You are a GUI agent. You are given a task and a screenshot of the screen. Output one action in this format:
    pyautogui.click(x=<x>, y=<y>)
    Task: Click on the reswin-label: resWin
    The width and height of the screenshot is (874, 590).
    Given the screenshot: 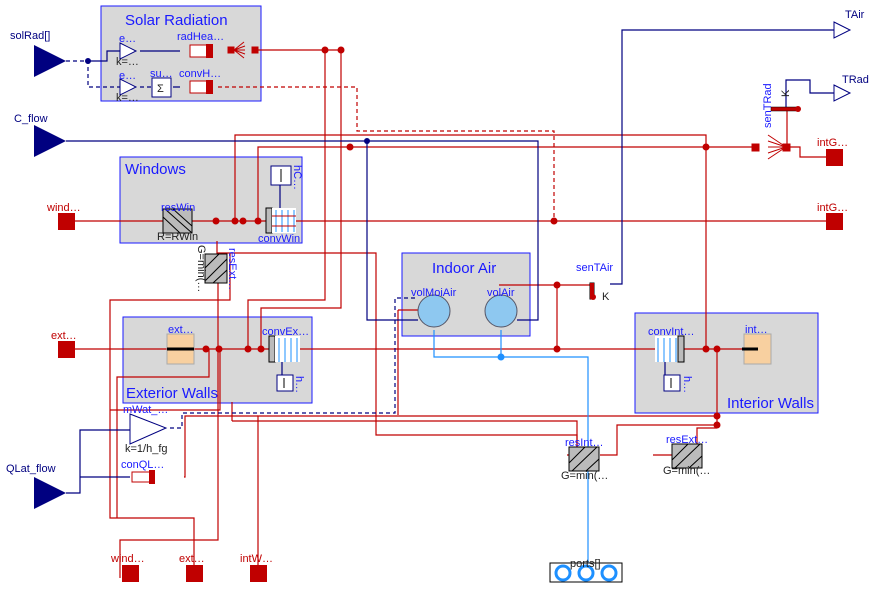 What is the action you would take?
    pyautogui.click(x=178, y=208)
    